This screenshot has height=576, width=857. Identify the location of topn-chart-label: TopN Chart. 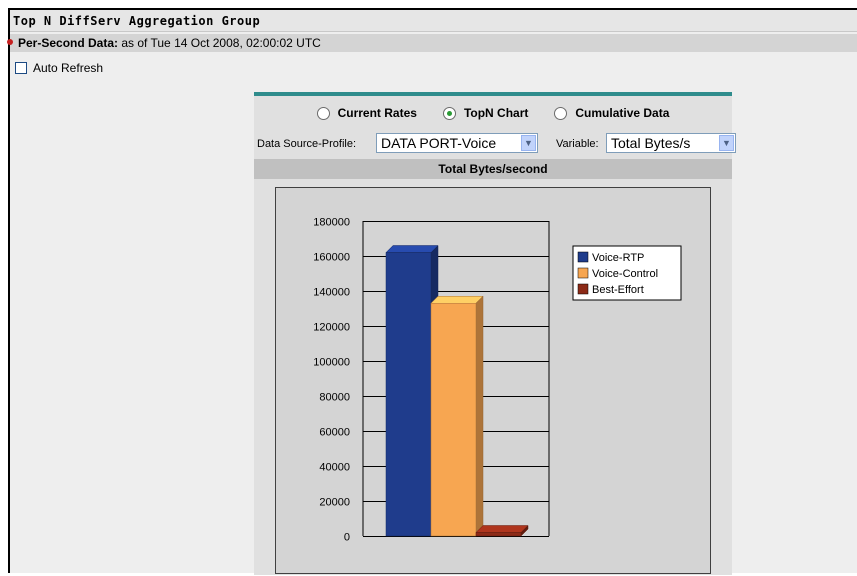
(496, 113).